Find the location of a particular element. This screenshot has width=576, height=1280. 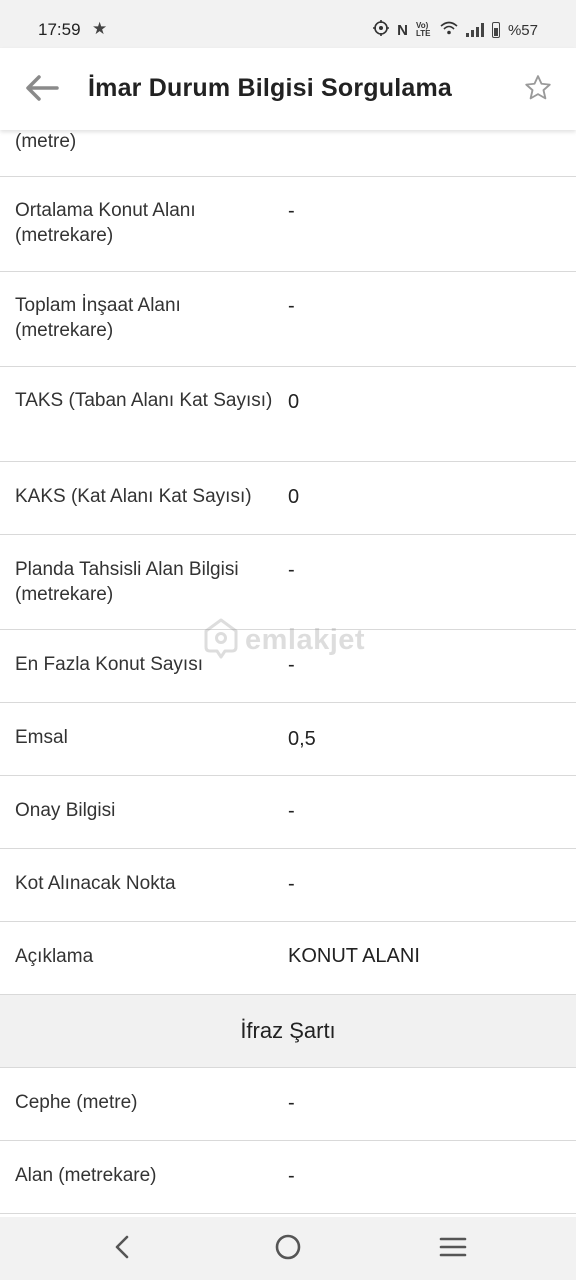

nav-home-button is located at coordinates (288, 1249).